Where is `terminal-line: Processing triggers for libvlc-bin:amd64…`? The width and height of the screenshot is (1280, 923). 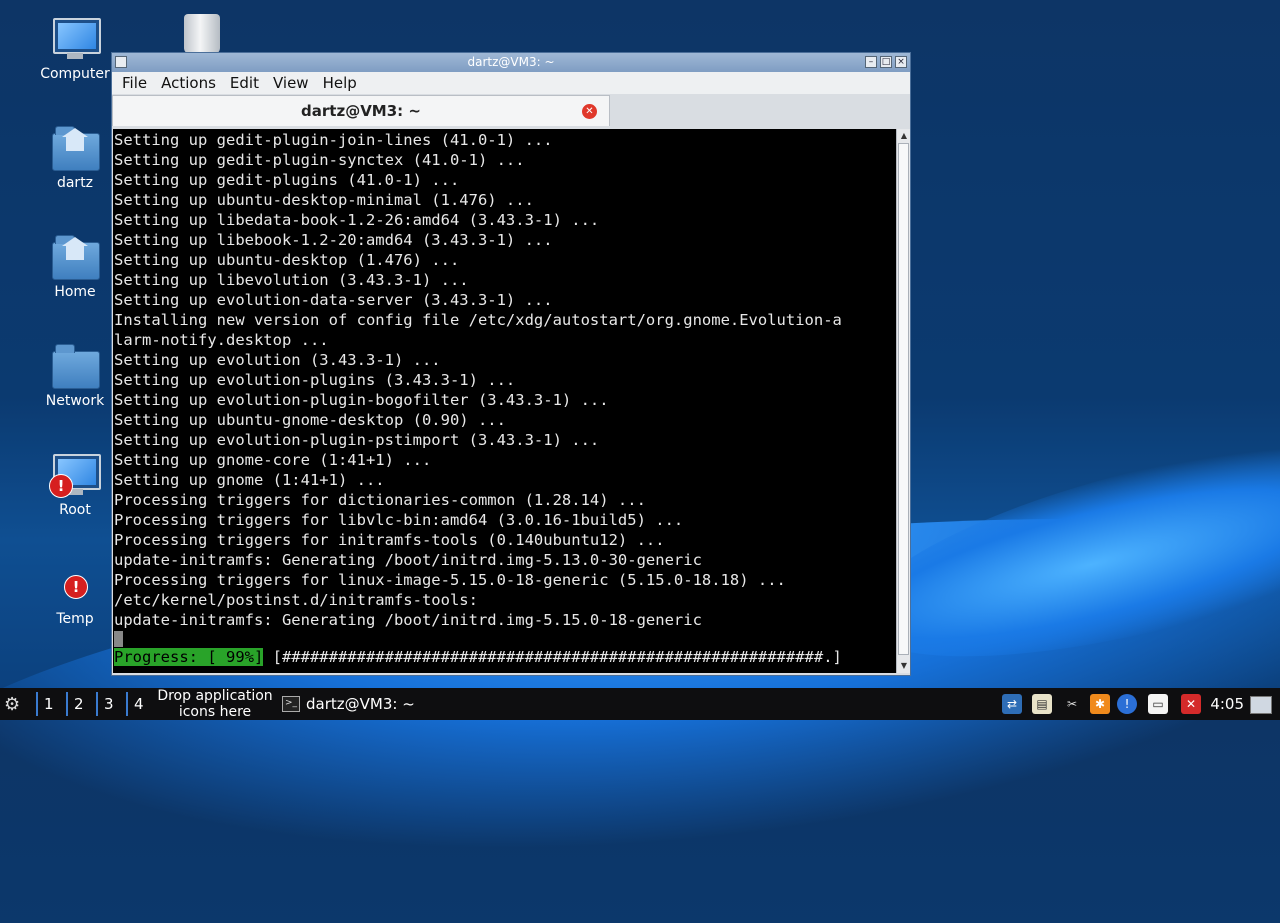
terminal-line: Processing triggers for libvlc-bin:amd64… is located at coordinates (399, 520).